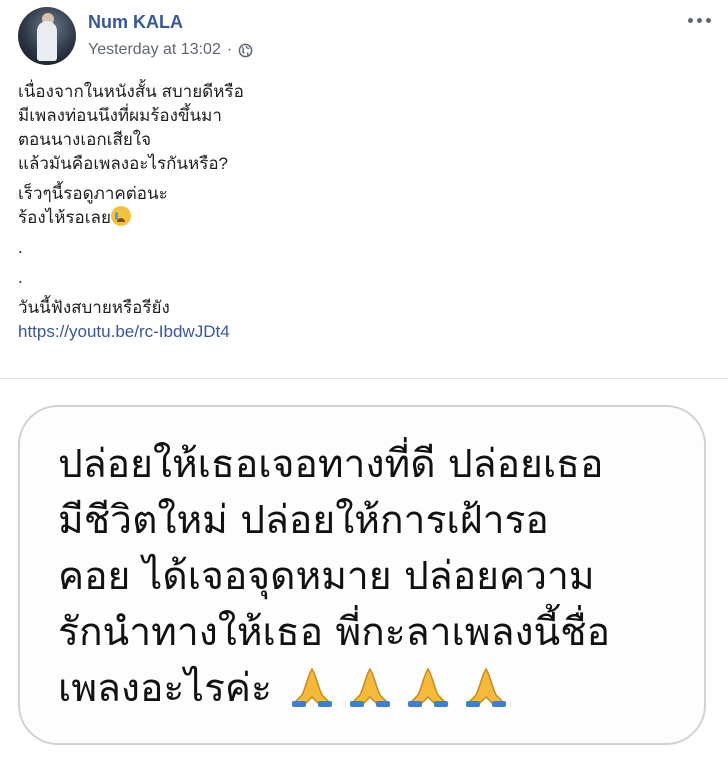 Image resolution: width=728 pixels, height=766 pixels. I want to click on post-meta: Yesterday at 13:02 ·, so click(170, 50).